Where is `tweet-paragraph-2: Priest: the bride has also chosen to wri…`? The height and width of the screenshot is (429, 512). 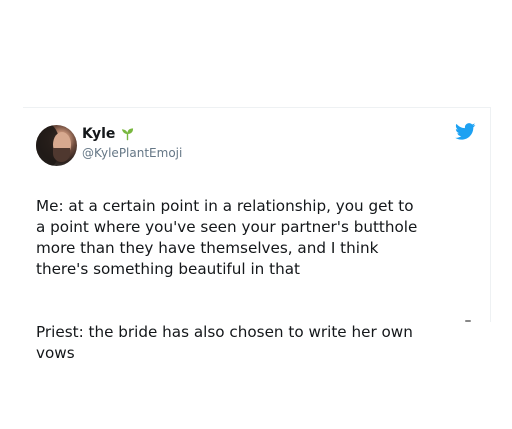 tweet-paragraph-2: Priest: the bride has also chosen to wri… is located at coordinates (224, 342).